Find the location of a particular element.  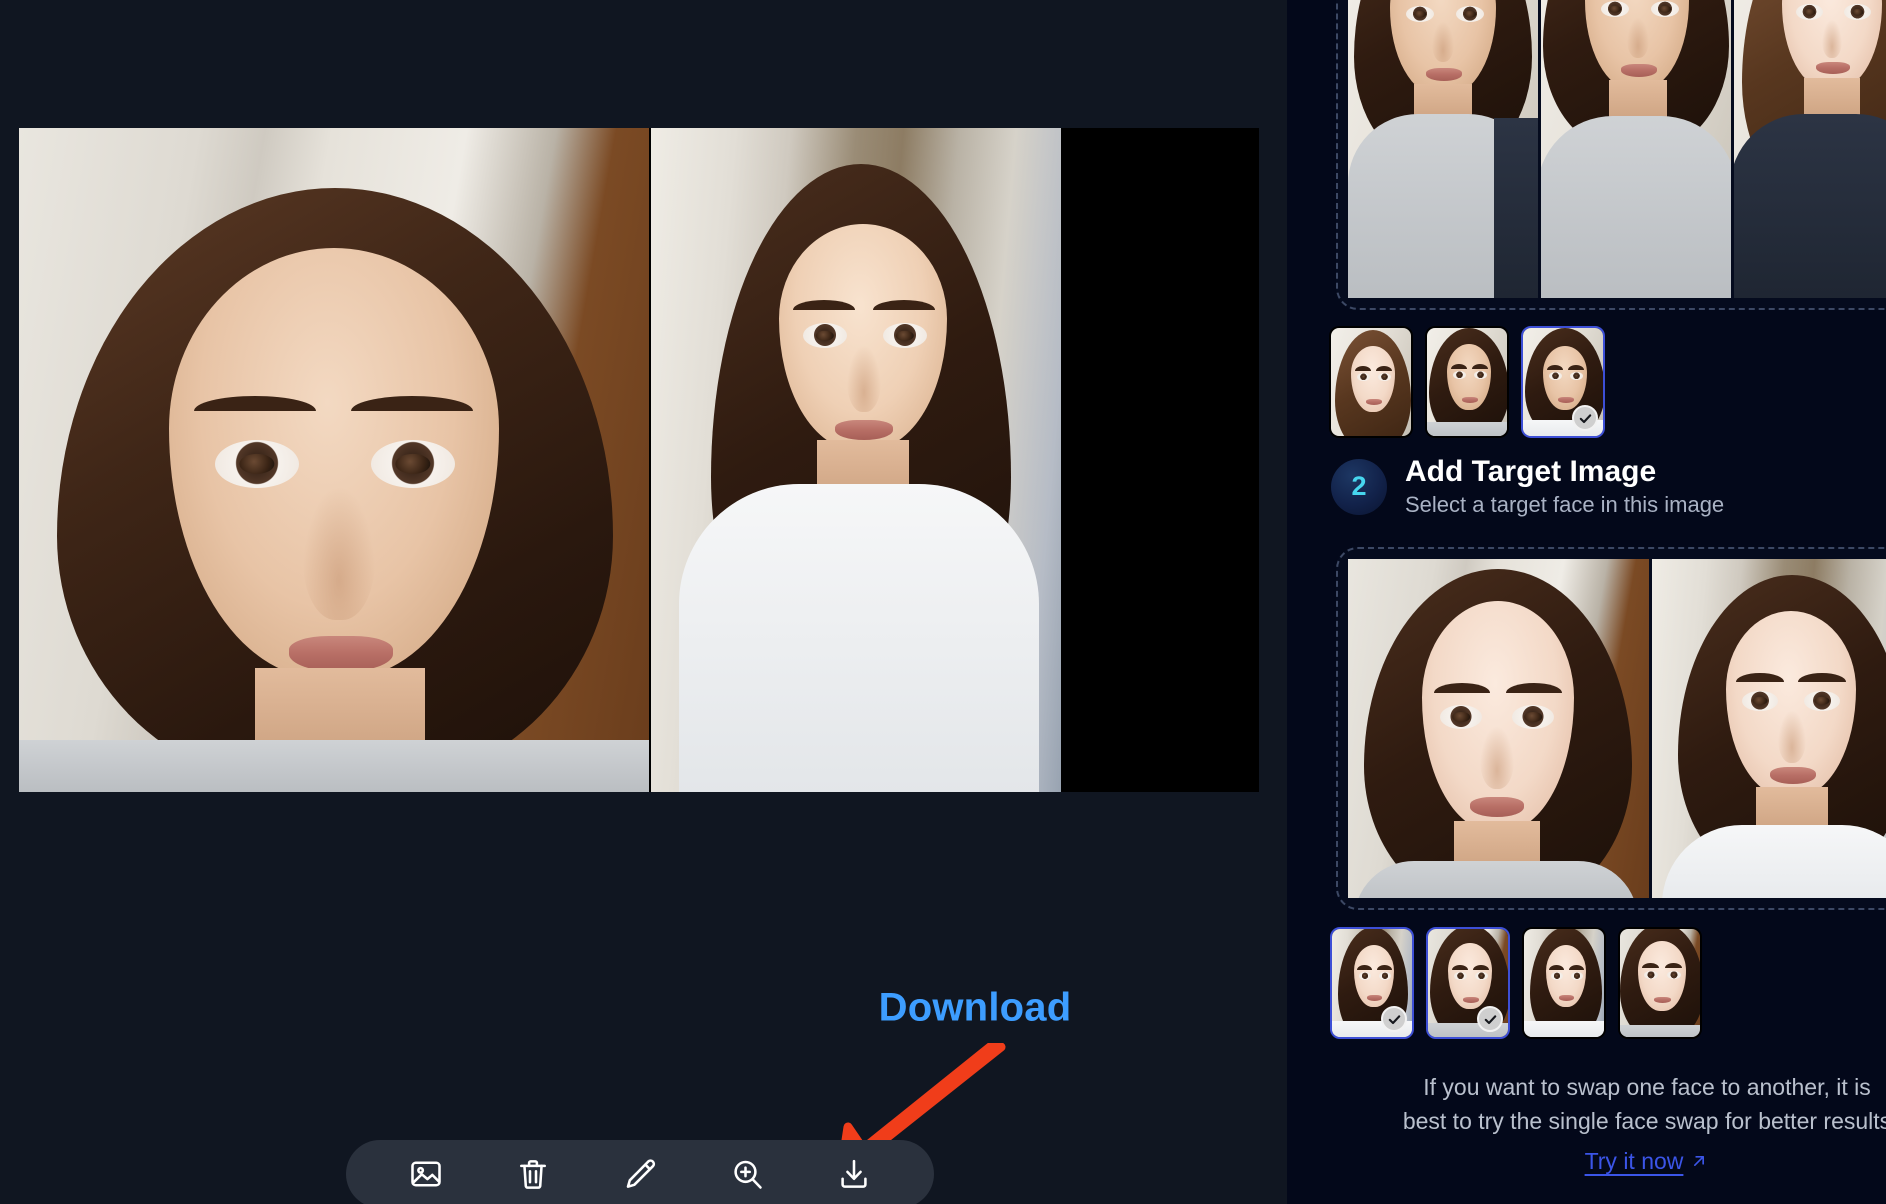

trash-icon is located at coordinates (533, 1174).